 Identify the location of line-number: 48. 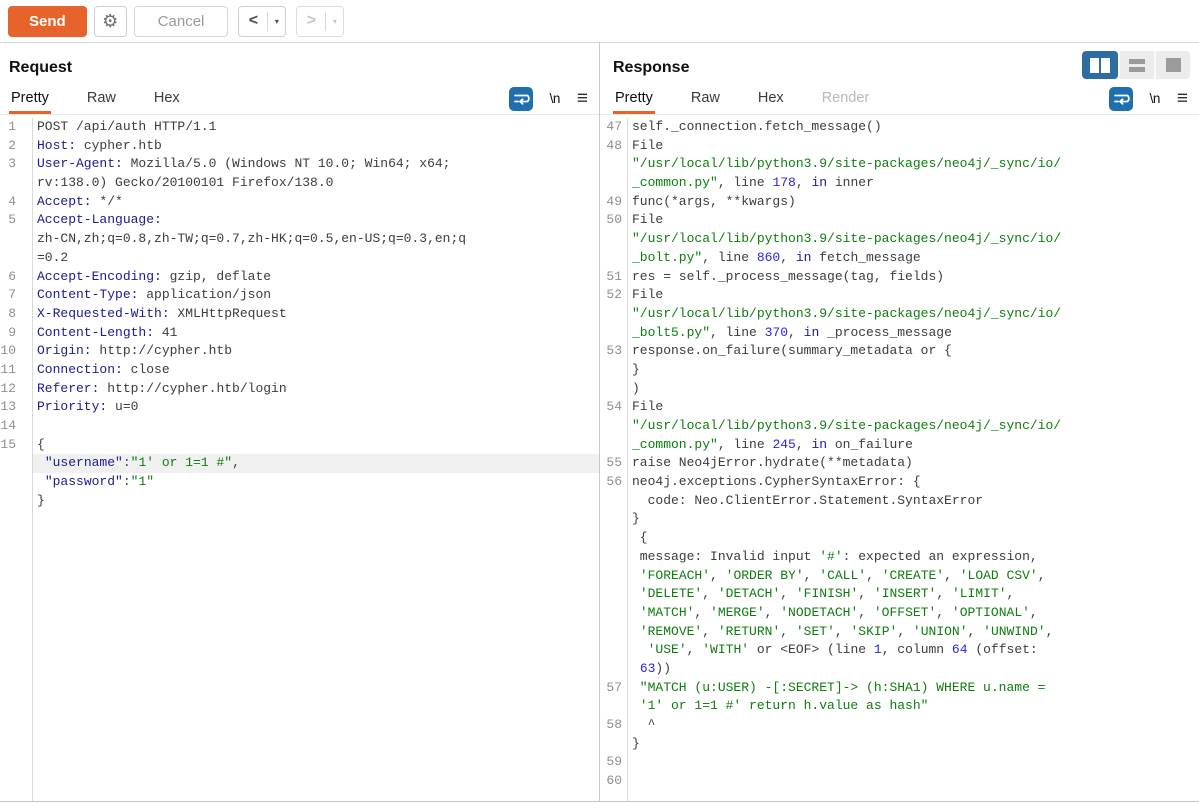
(614, 145).